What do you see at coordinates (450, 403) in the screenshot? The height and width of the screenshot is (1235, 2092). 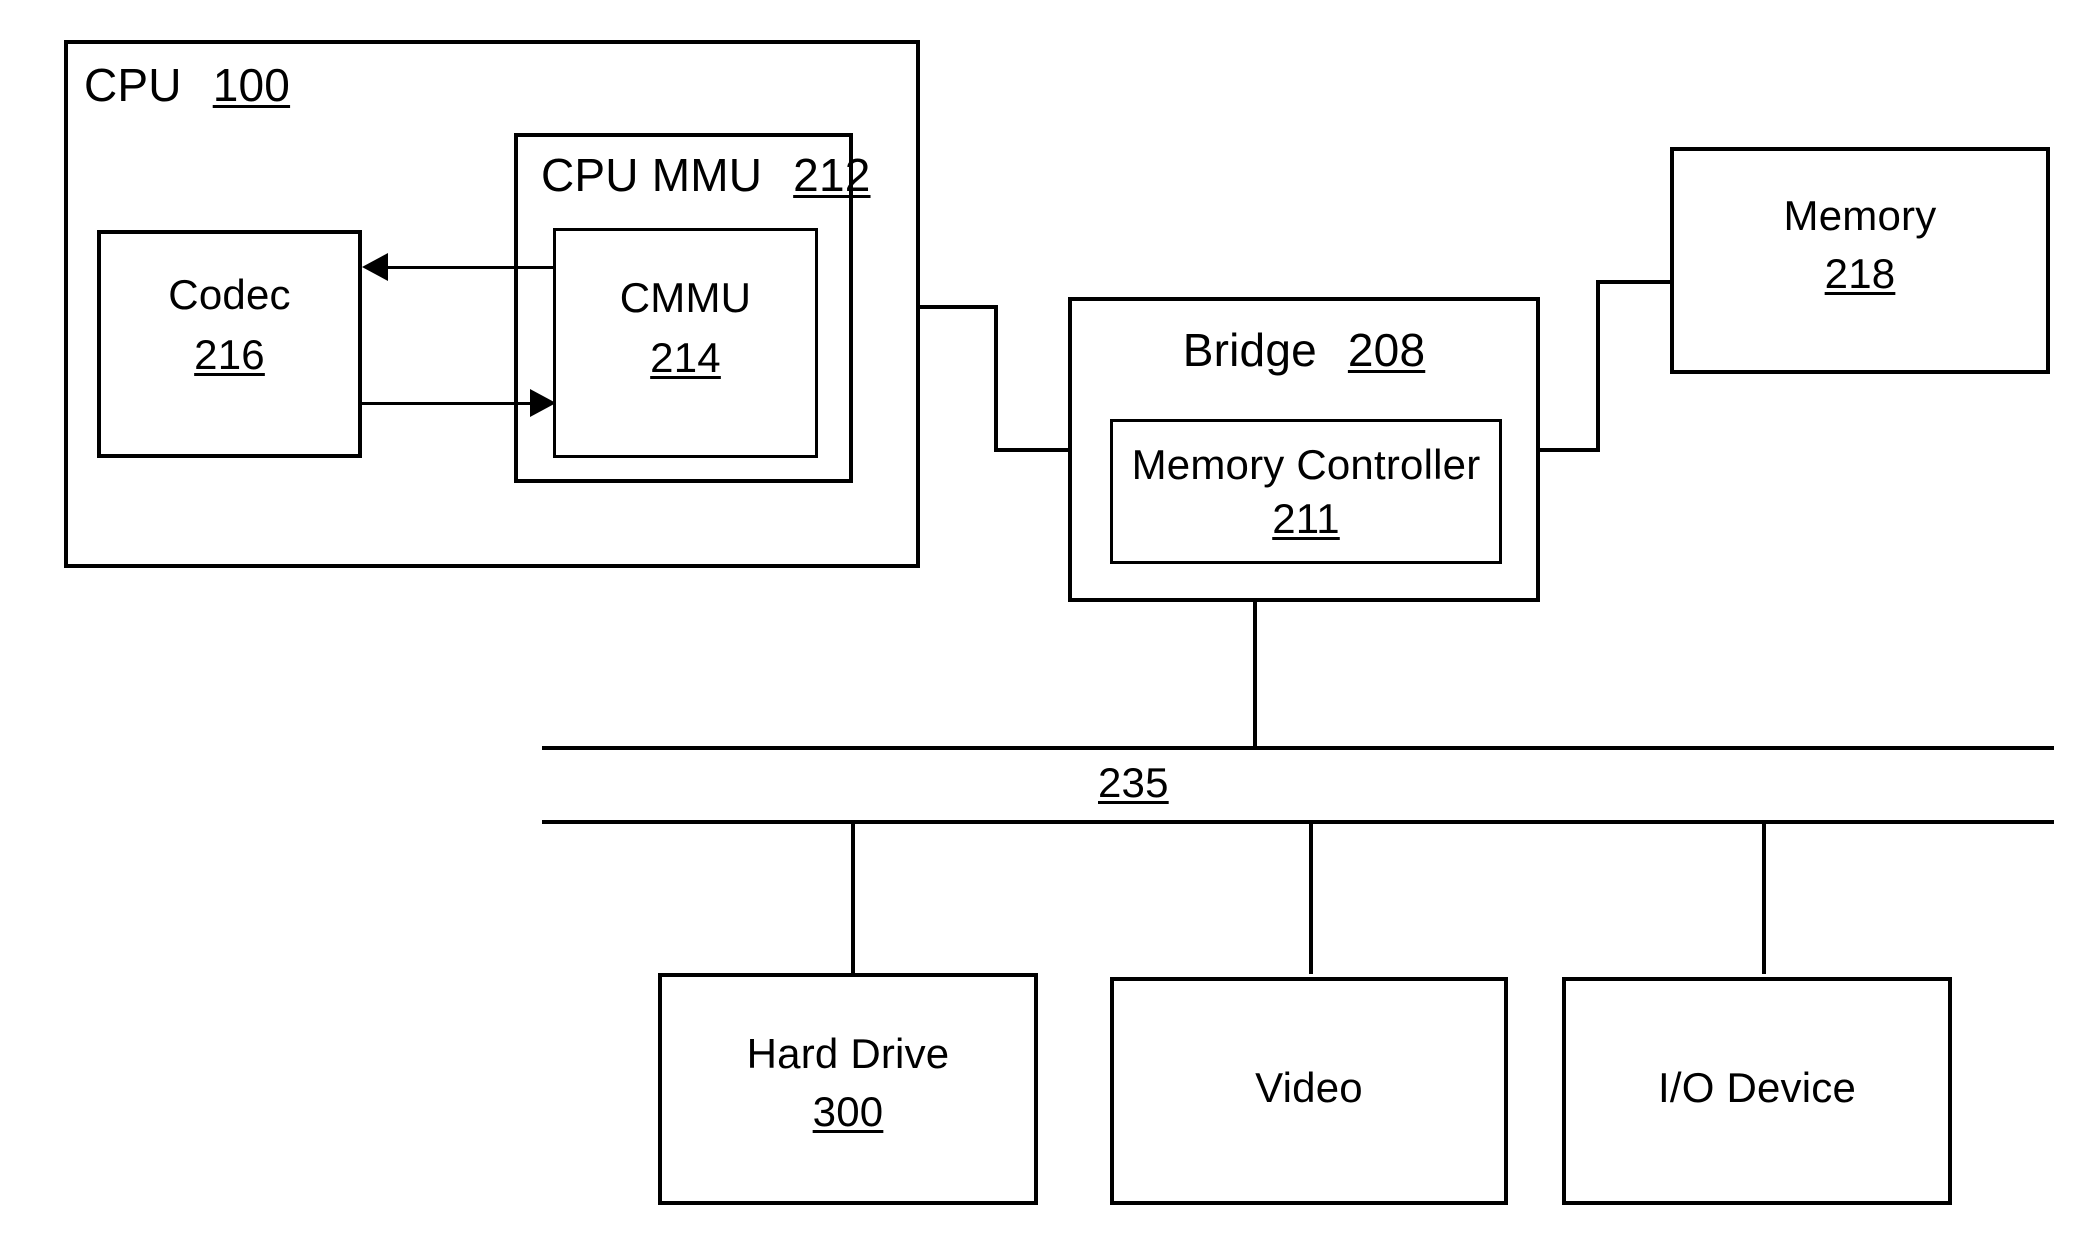 I see `connector-codec-to-cmmu` at bounding box center [450, 403].